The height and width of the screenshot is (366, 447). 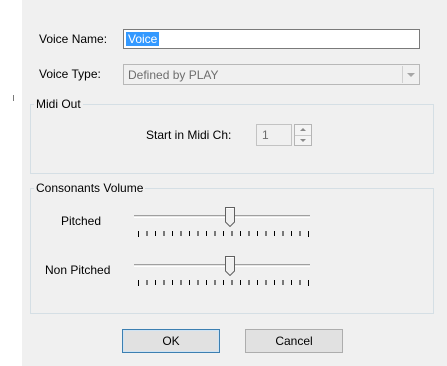 What do you see at coordinates (189, 135) in the screenshot?
I see `start-midi-channel-label: Start in Midi Ch:` at bounding box center [189, 135].